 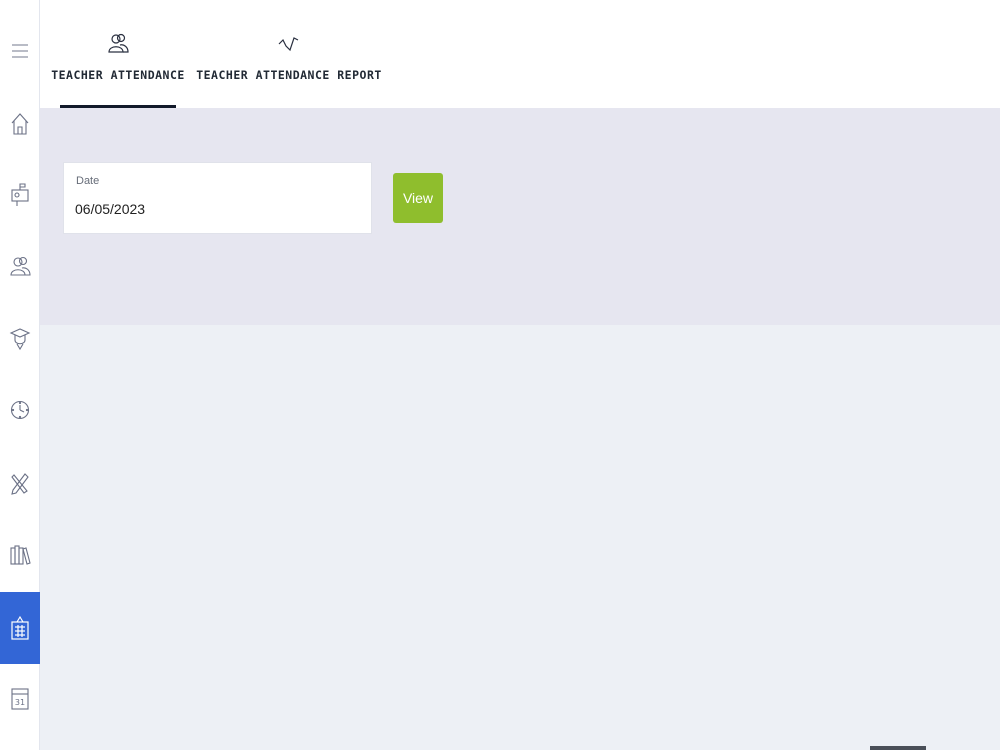 What do you see at coordinates (288, 54) in the screenshot?
I see `tab-teacher-attendance-report: TEACHER ATTENDANCE REPORT` at bounding box center [288, 54].